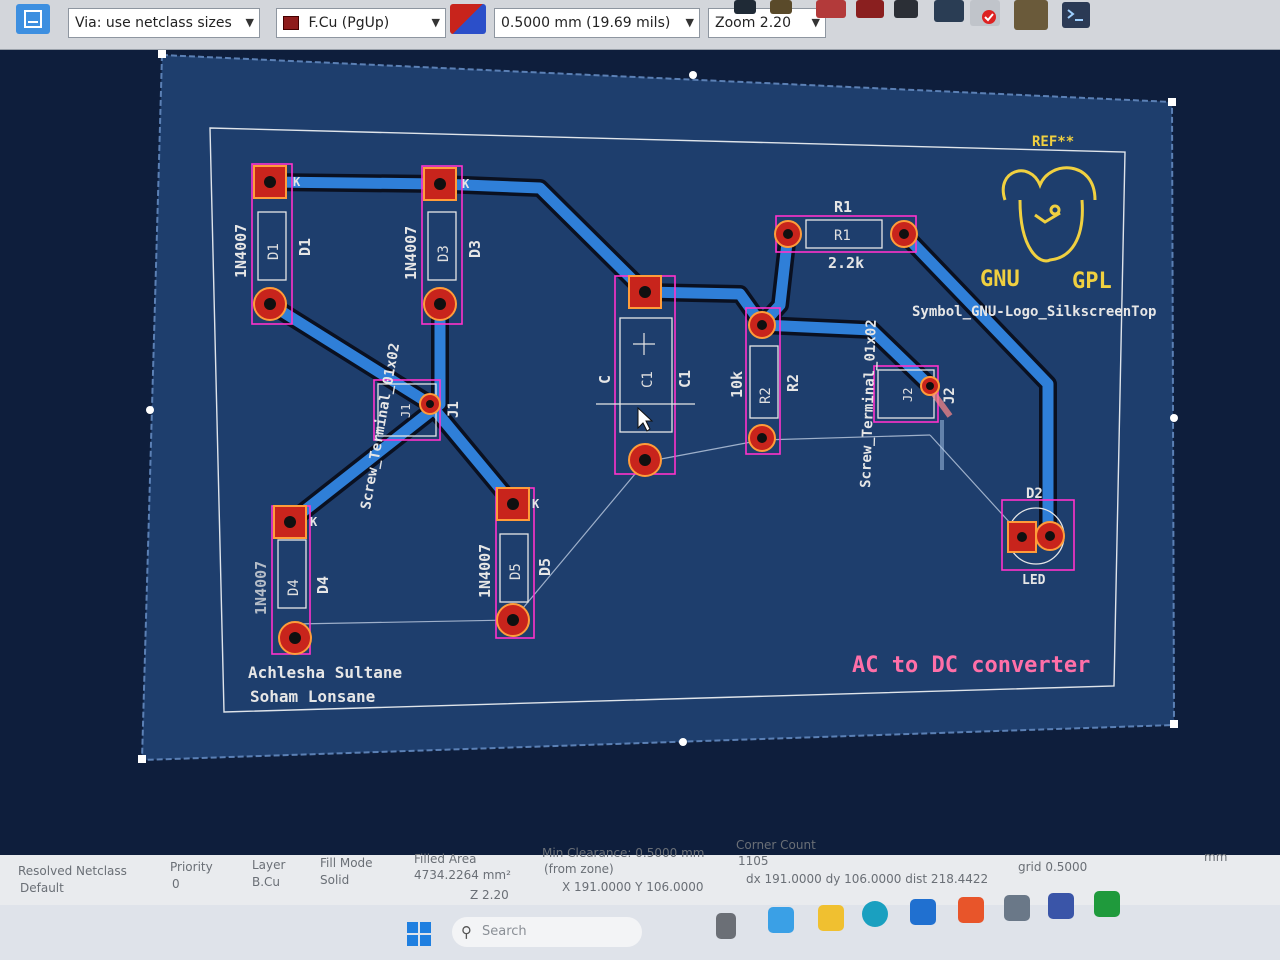 Image resolution: width=1280 pixels, height=960 pixels. I want to click on d3-cathode-mark: K, so click(466, 184).